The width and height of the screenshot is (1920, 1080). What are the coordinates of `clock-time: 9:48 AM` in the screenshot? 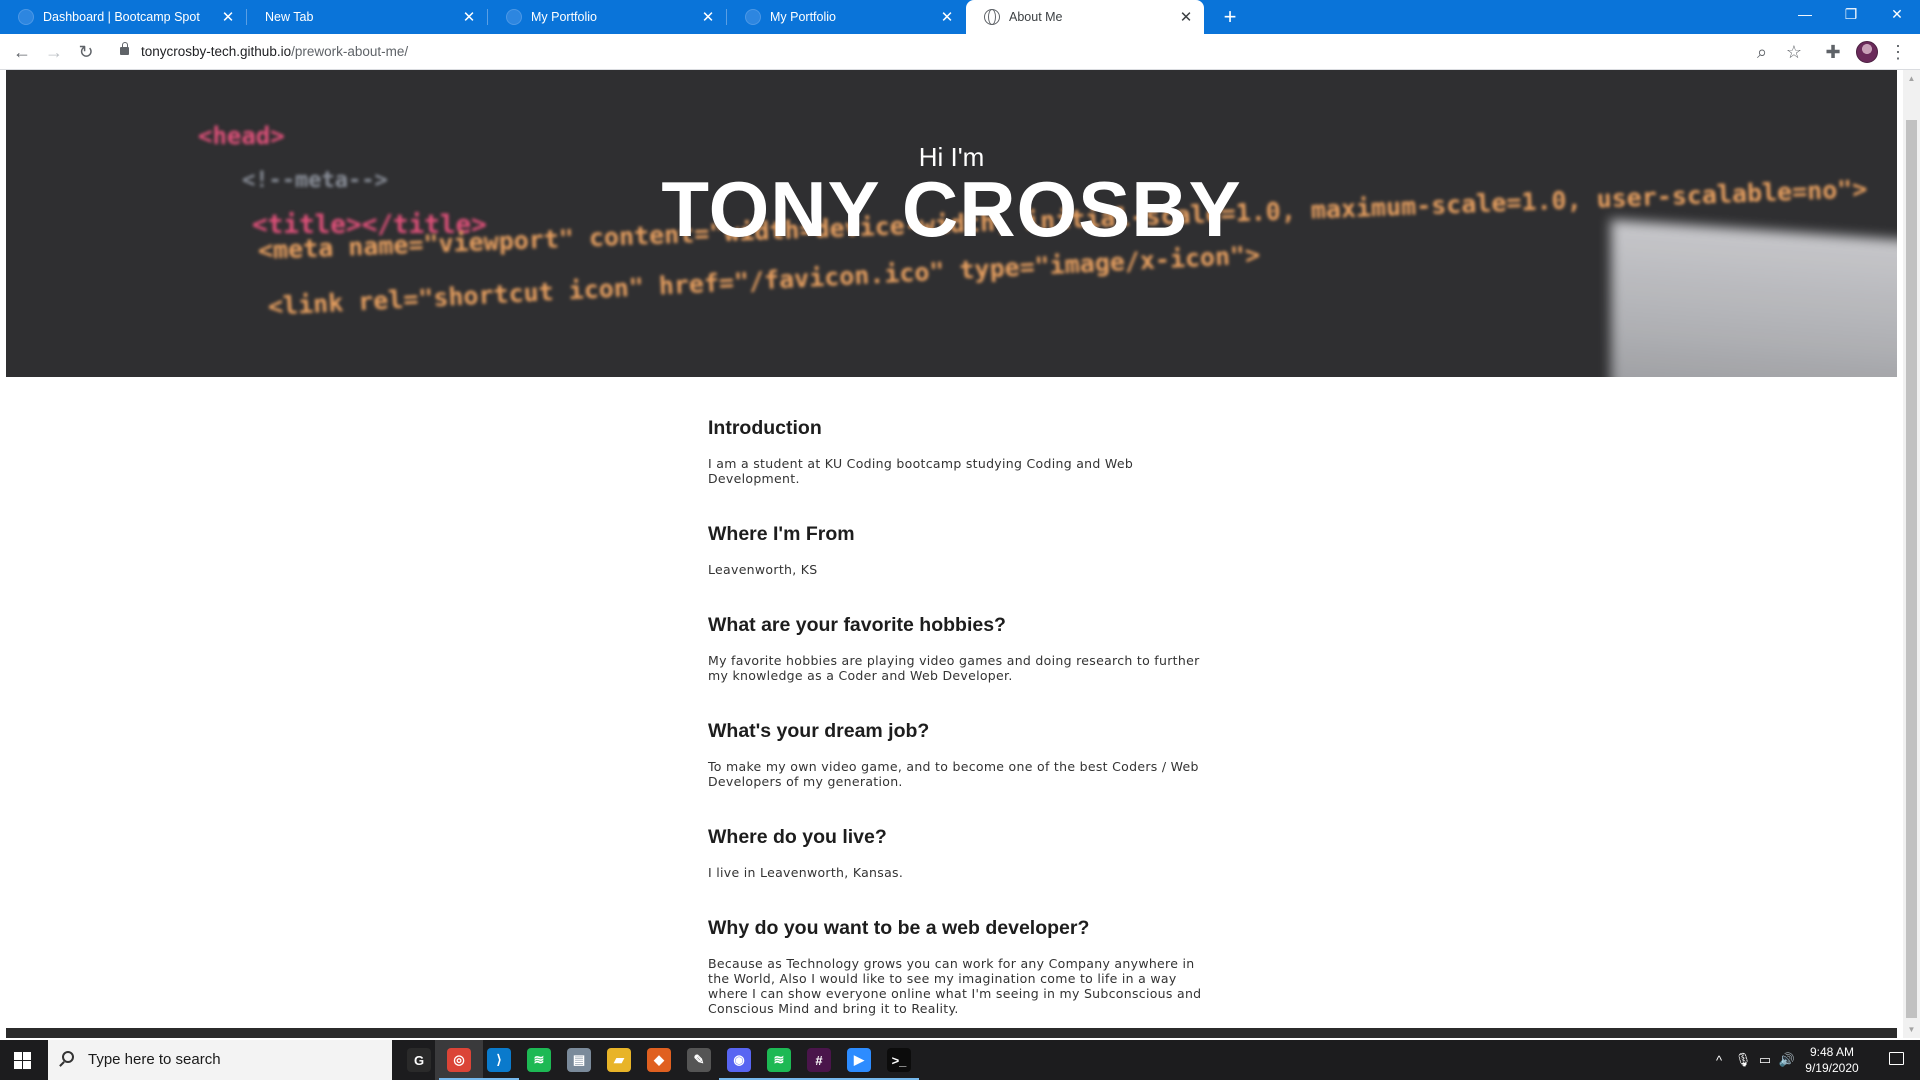 It's located at (1832, 1052).